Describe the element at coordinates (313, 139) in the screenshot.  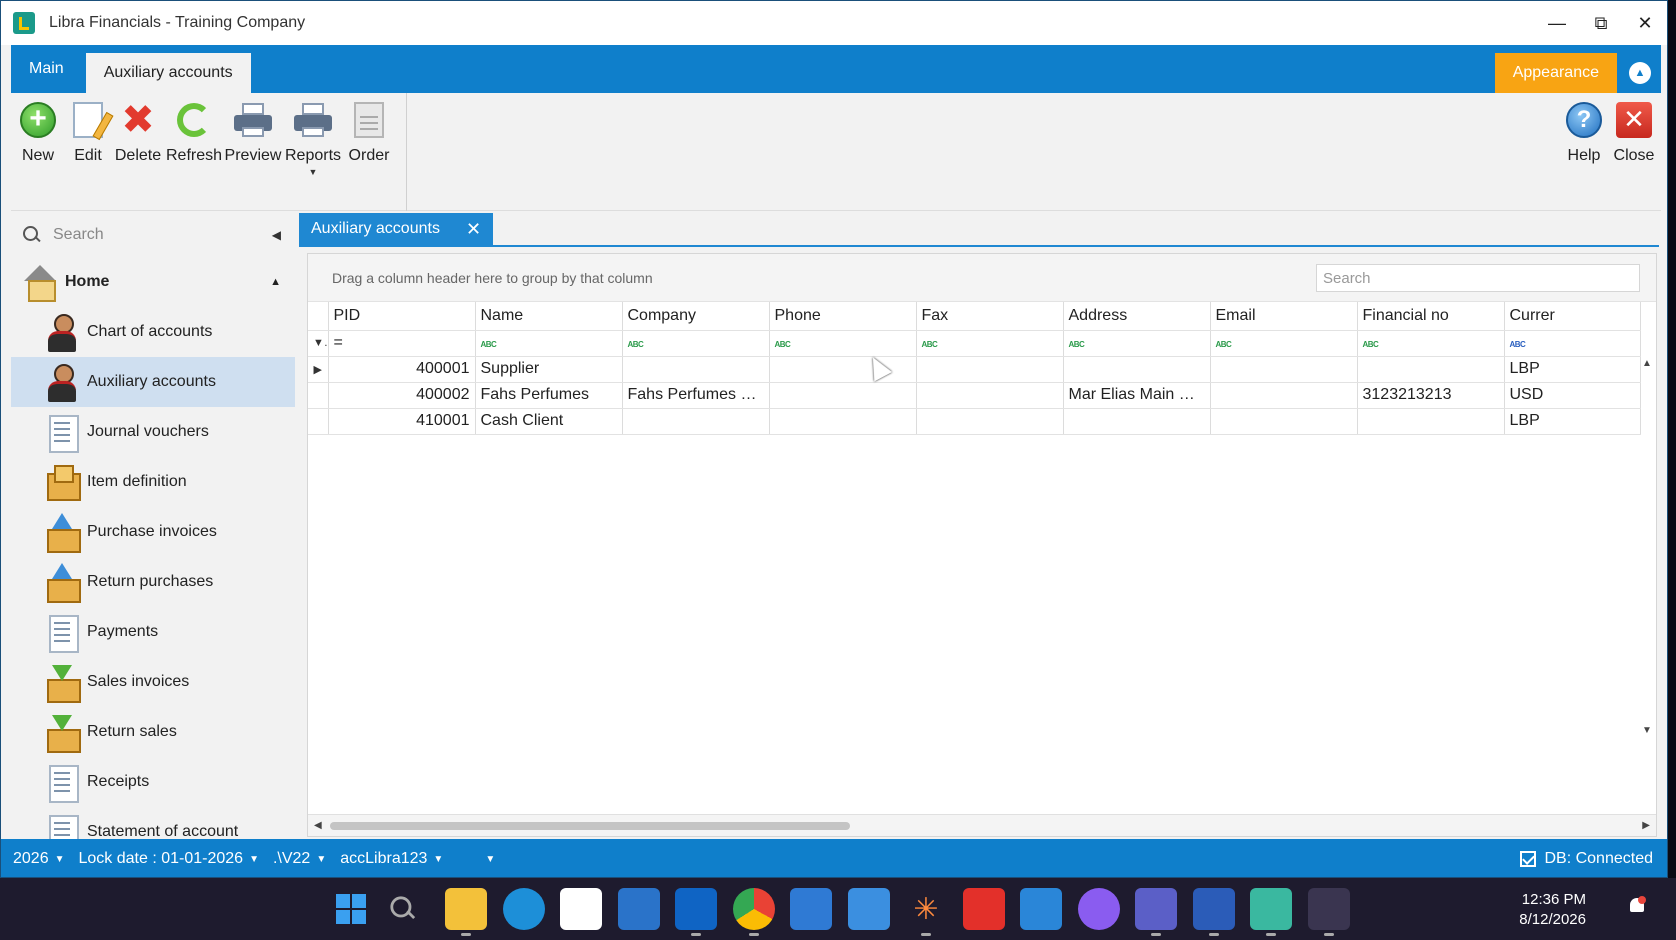
I see `reports-button: Reports ▼` at that location.